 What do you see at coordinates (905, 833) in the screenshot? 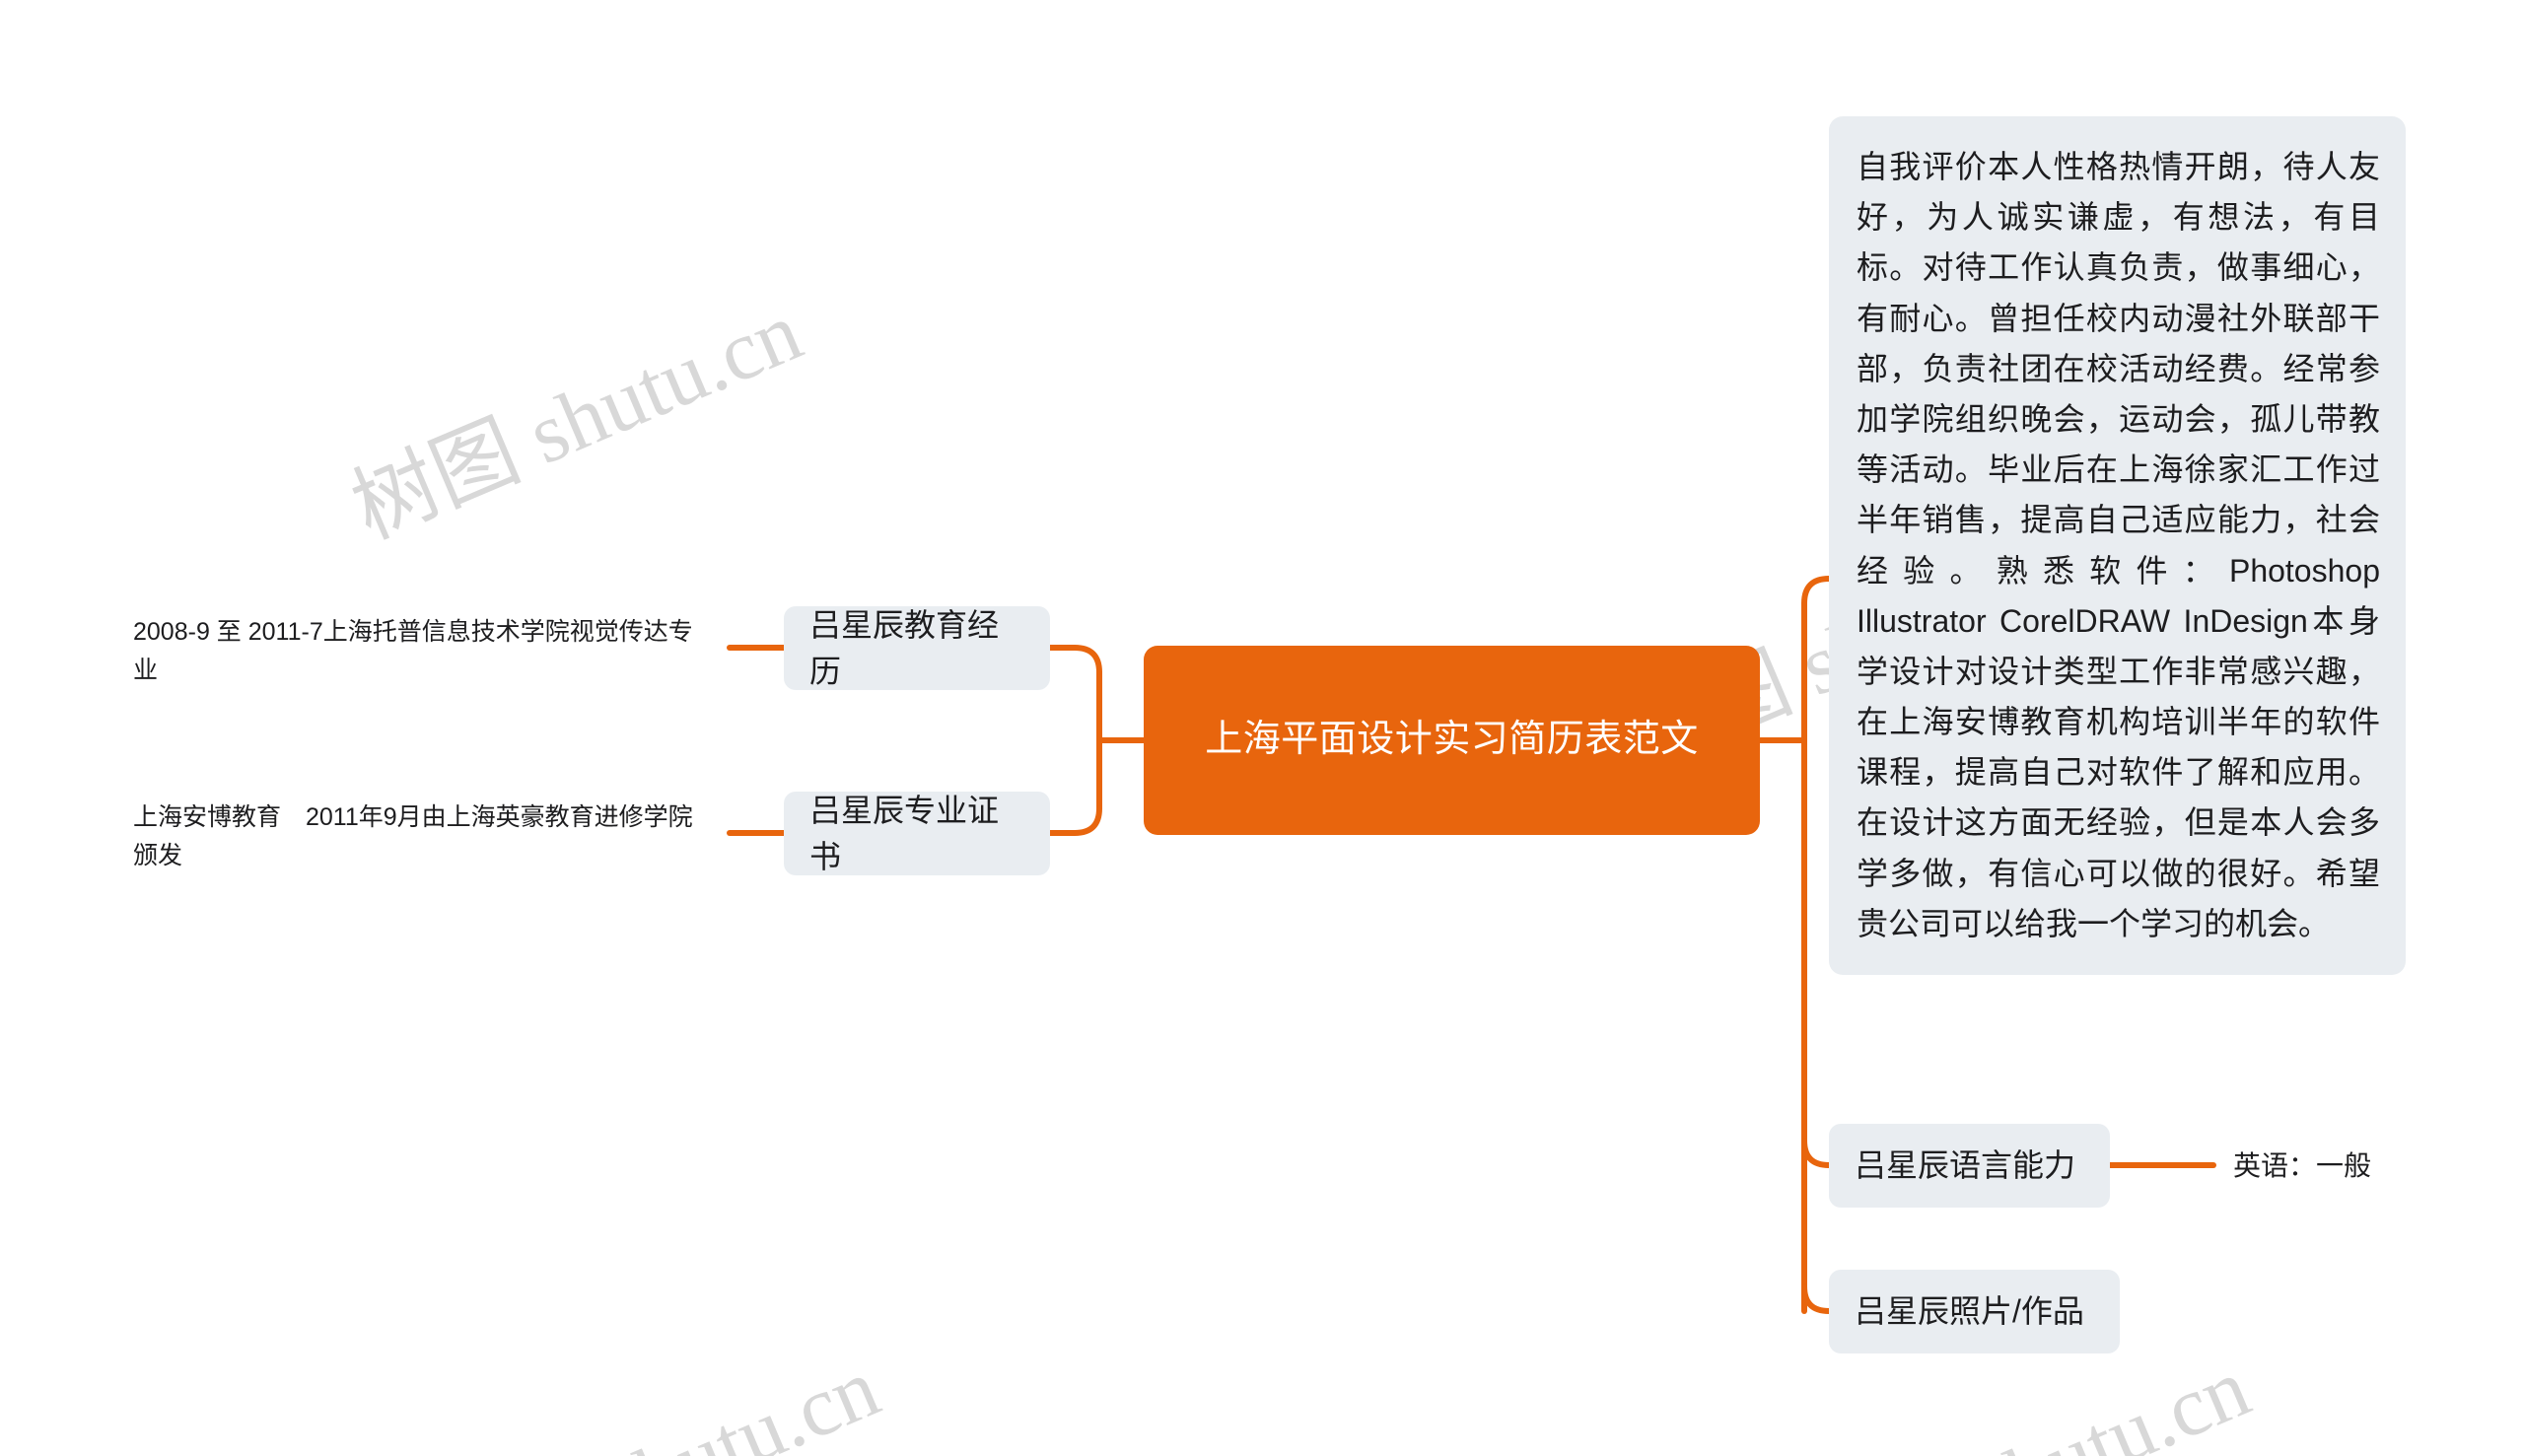
I see `node-professional-certificate-label: 吕星辰专业证书` at bounding box center [905, 833].